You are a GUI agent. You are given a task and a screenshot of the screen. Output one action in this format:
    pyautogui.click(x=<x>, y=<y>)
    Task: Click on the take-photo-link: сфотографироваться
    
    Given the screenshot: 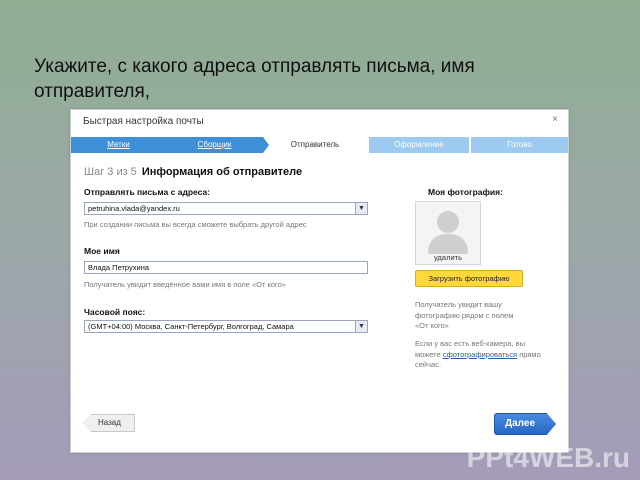 What is the action you would take?
    pyautogui.click(x=480, y=354)
    